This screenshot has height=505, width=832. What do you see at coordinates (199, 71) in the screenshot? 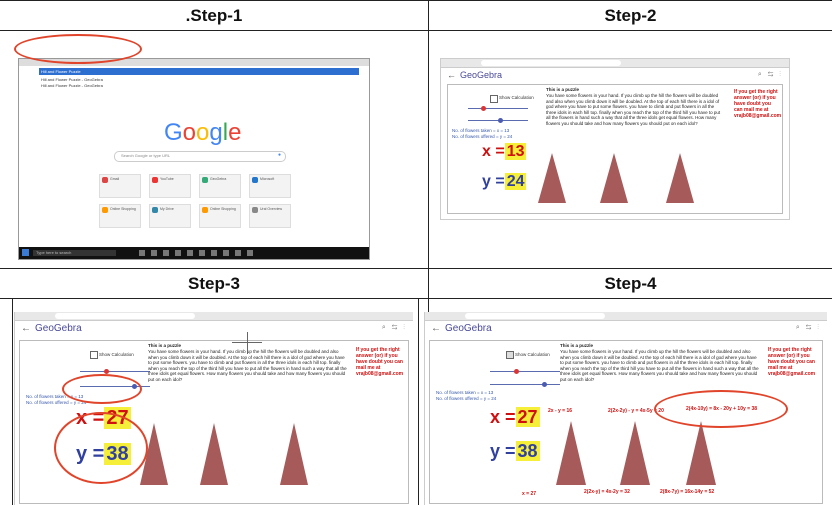
I see `address-bar-suggestion` at bounding box center [199, 71].